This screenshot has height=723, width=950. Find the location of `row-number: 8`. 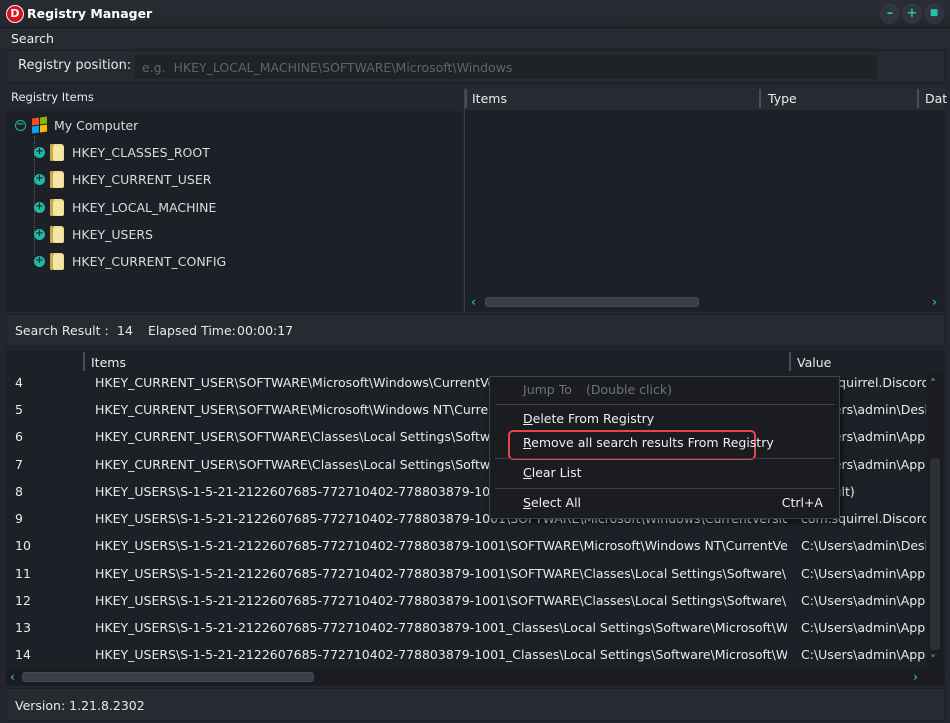

row-number: 8 is located at coordinates (19, 491).